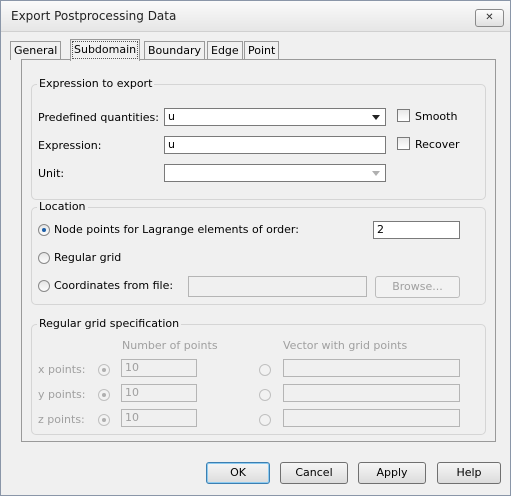 The width and height of the screenshot is (511, 496). What do you see at coordinates (114, 285) in the screenshot?
I see `coords-file-label: Coordinates from file:` at bounding box center [114, 285].